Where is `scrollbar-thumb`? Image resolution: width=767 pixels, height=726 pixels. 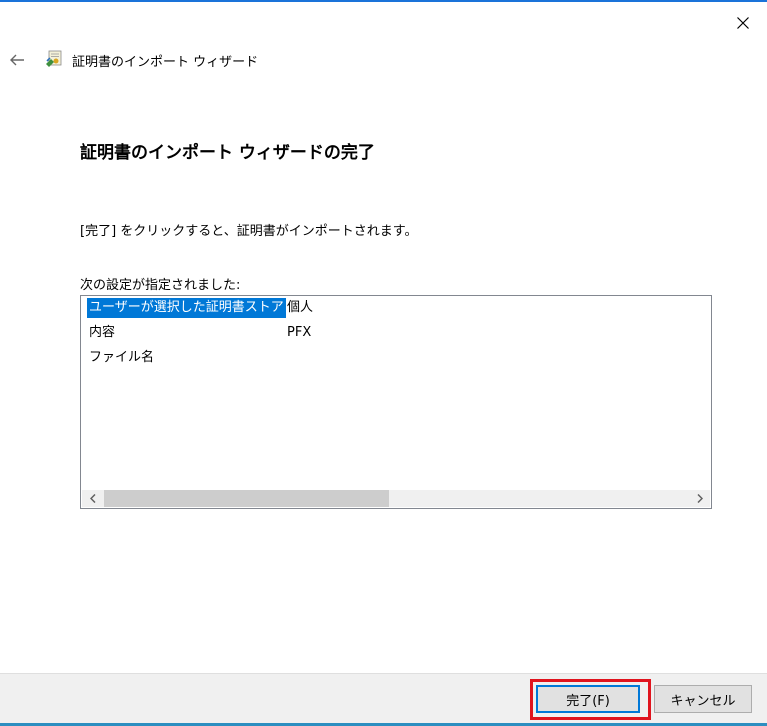 scrollbar-thumb is located at coordinates (246, 498).